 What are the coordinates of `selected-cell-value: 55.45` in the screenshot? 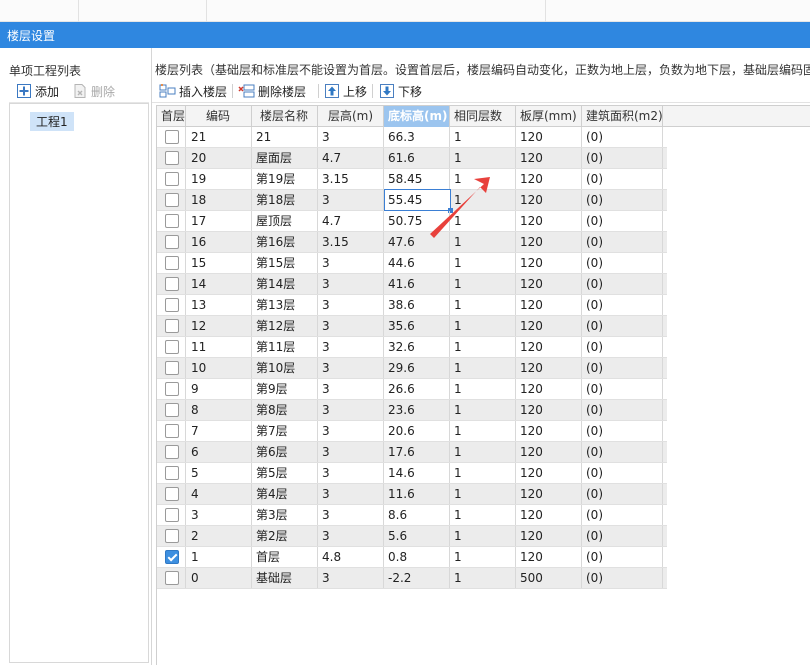 It's located at (417, 200).